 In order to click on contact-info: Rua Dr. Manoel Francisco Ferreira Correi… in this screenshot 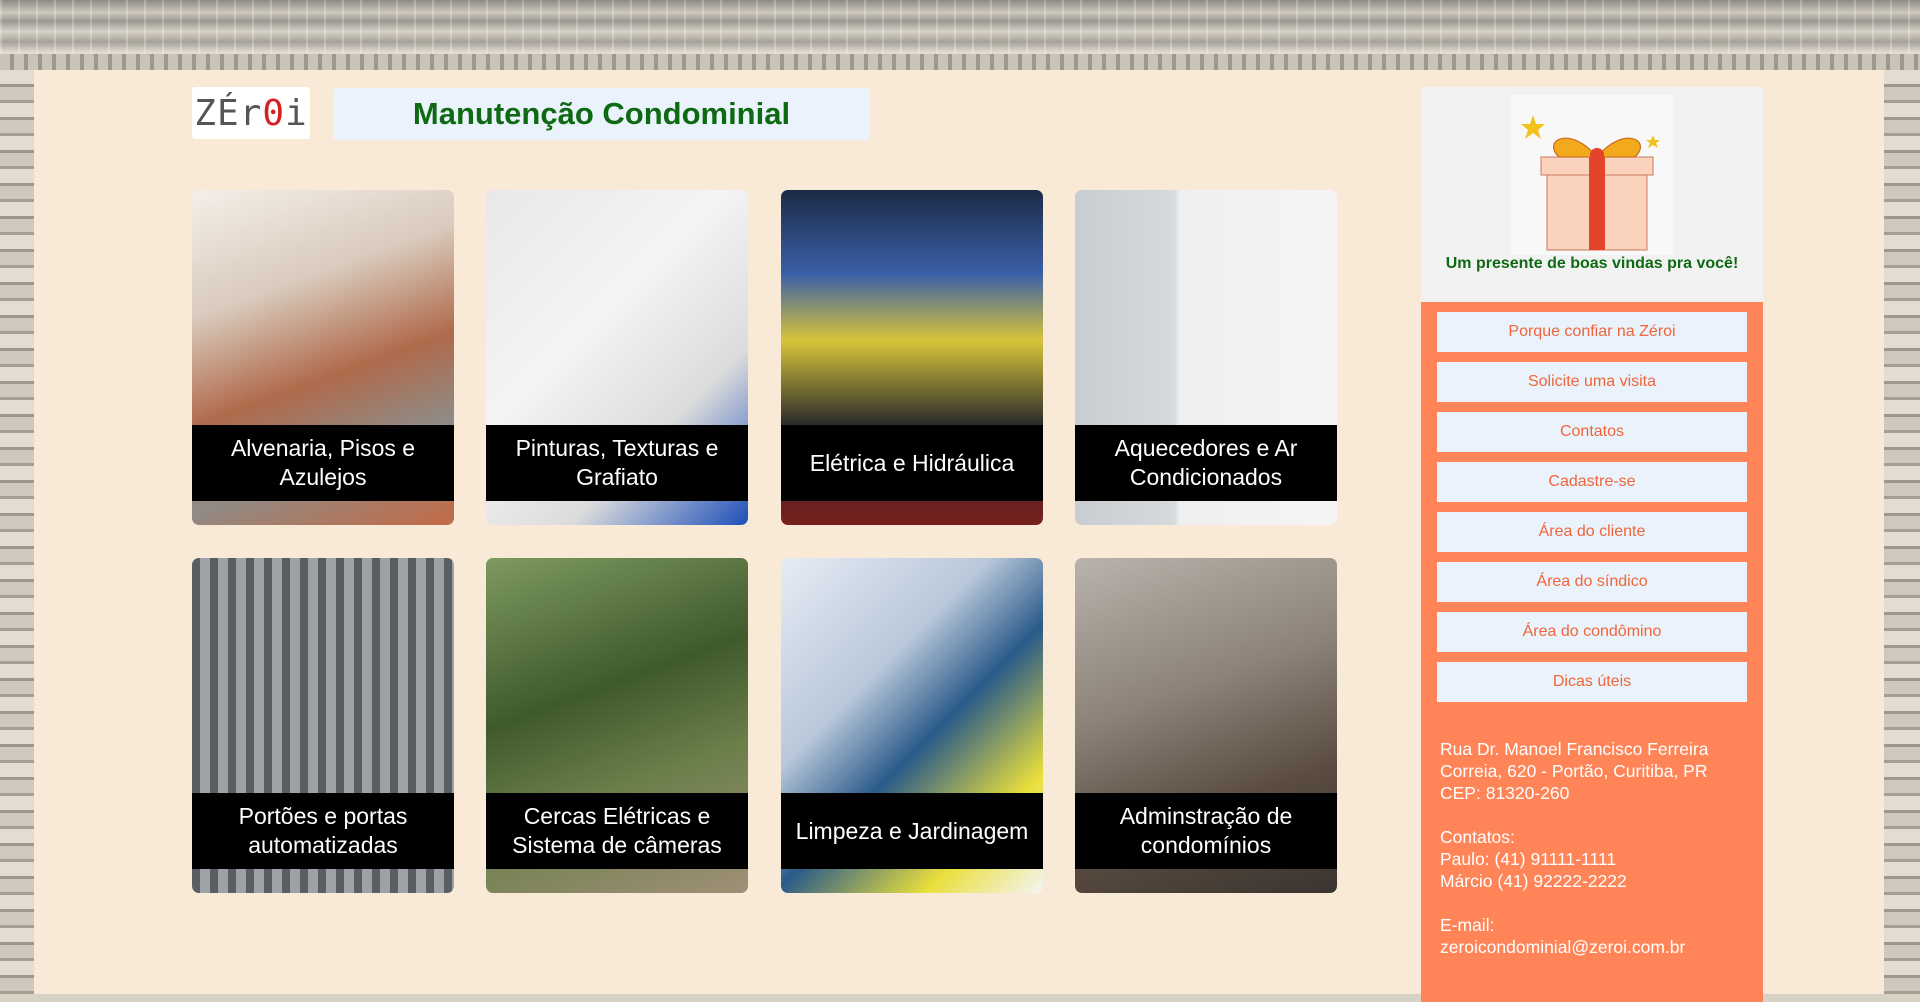, I will do `click(1597, 848)`.